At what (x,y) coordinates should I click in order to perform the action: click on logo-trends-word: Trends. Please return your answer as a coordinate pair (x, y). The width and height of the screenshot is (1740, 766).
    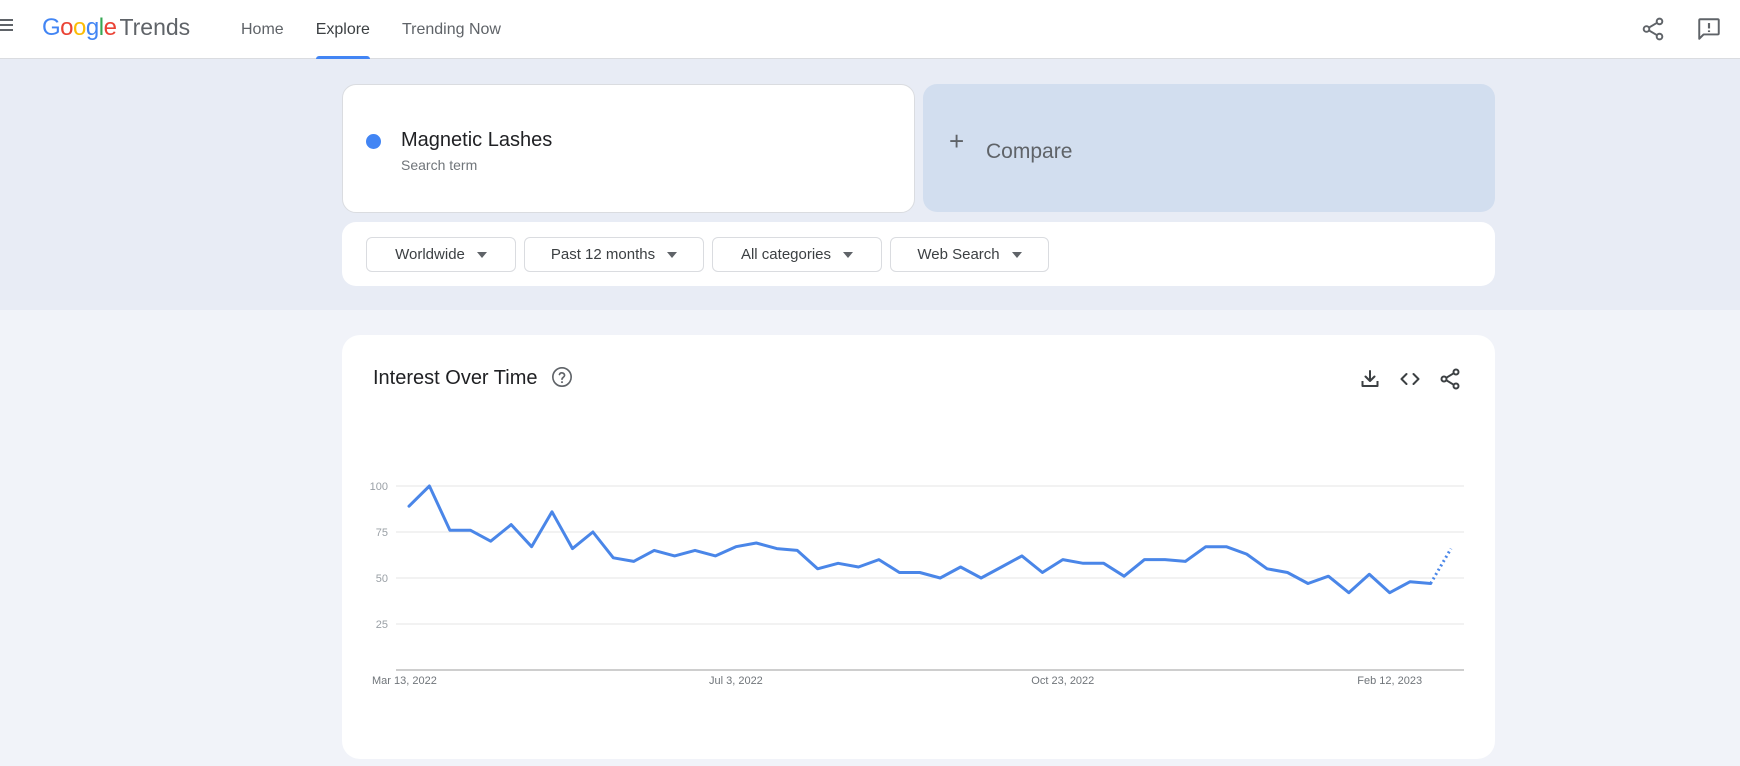
    Looking at the image, I should click on (155, 27).